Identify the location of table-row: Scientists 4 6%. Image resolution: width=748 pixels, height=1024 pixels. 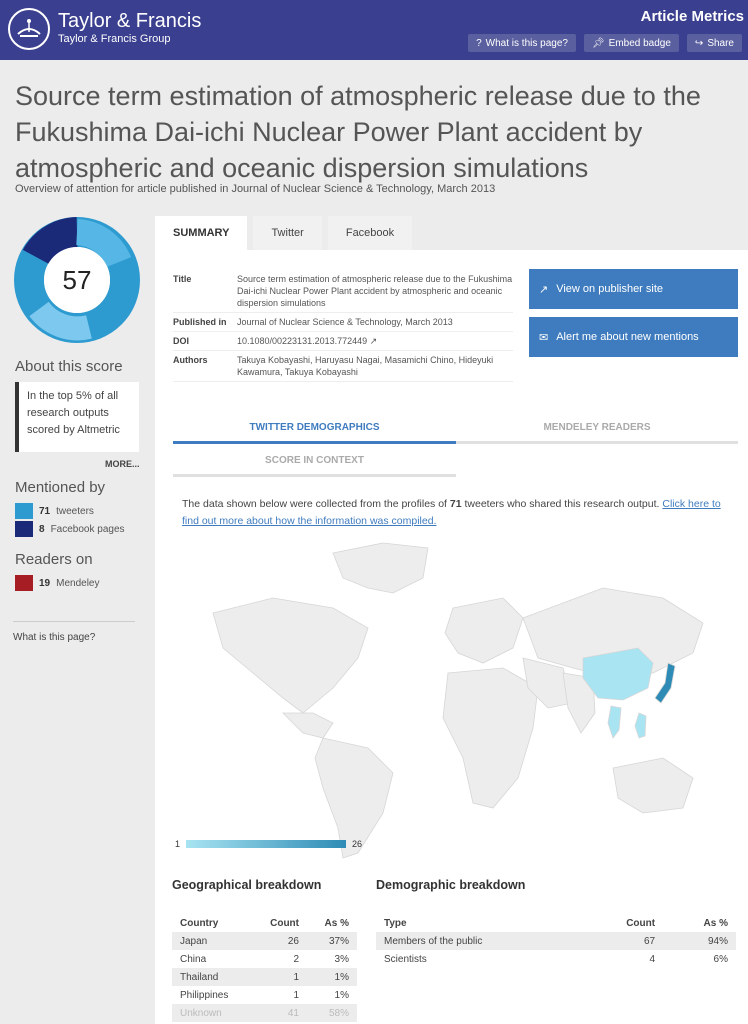
(556, 959).